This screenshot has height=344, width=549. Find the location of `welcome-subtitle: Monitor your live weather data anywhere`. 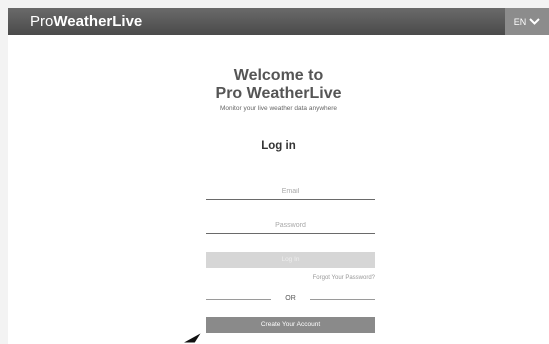

welcome-subtitle: Monitor your live weather data anywhere is located at coordinates (278, 108).